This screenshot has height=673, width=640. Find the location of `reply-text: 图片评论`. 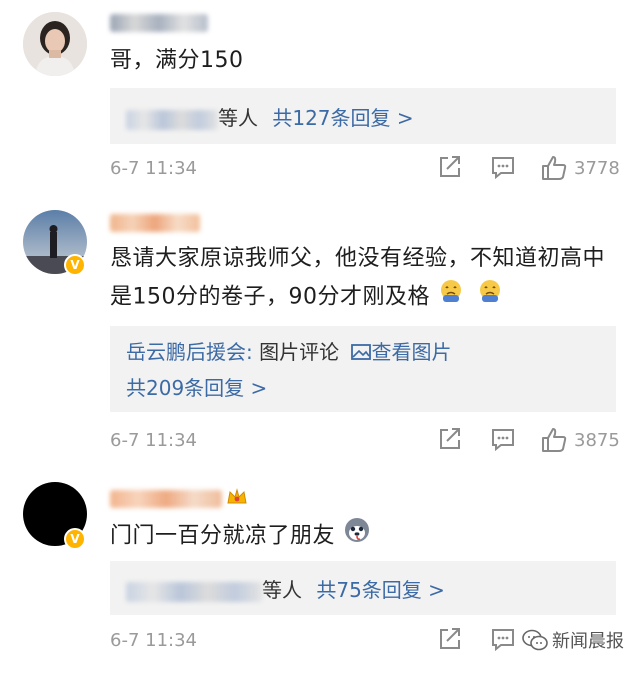

reply-text: 图片评论 is located at coordinates (299, 352).